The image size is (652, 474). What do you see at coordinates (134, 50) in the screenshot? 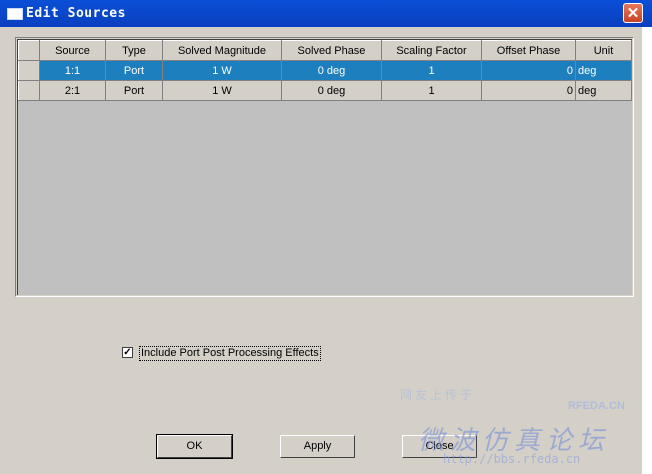
I see `column-header-type: Type` at bounding box center [134, 50].